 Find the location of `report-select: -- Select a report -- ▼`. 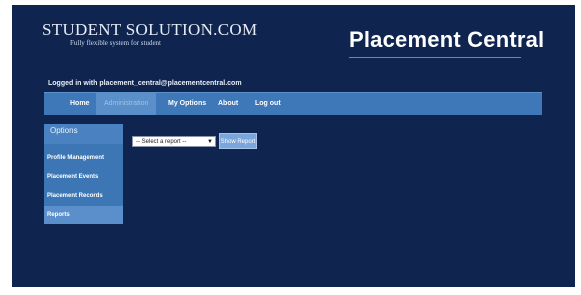

report-select: -- Select a report -- ▼ is located at coordinates (174, 141).